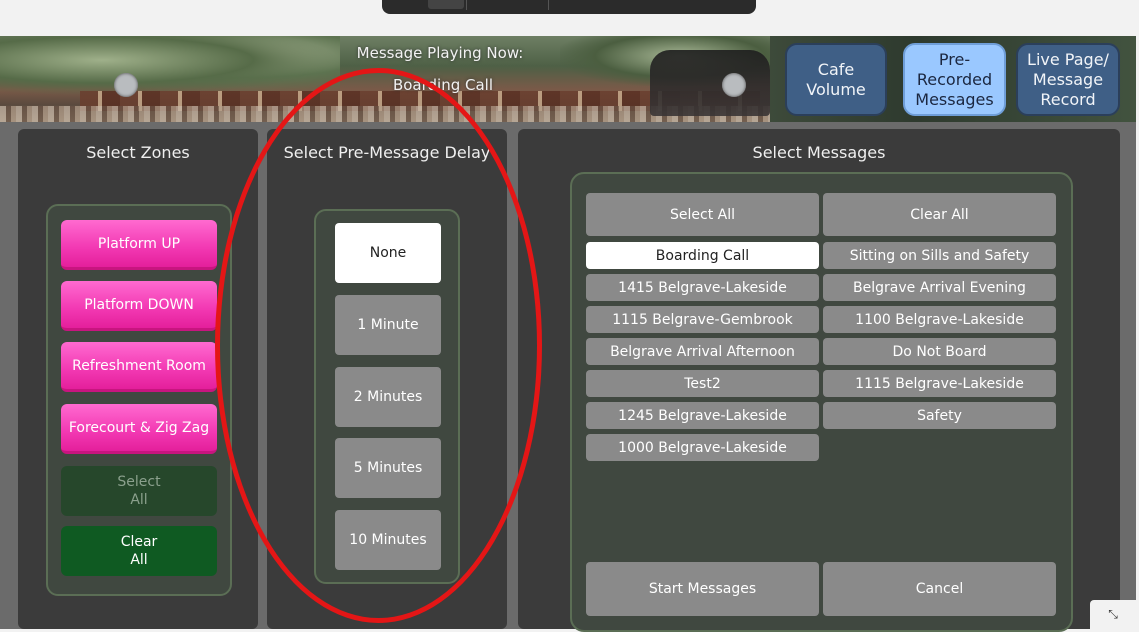 This screenshot has height=632, width=1139. Describe the element at coordinates (836, 79) in the screenshot. I see `cafe-volume-button: Cafe Volume` at that location.